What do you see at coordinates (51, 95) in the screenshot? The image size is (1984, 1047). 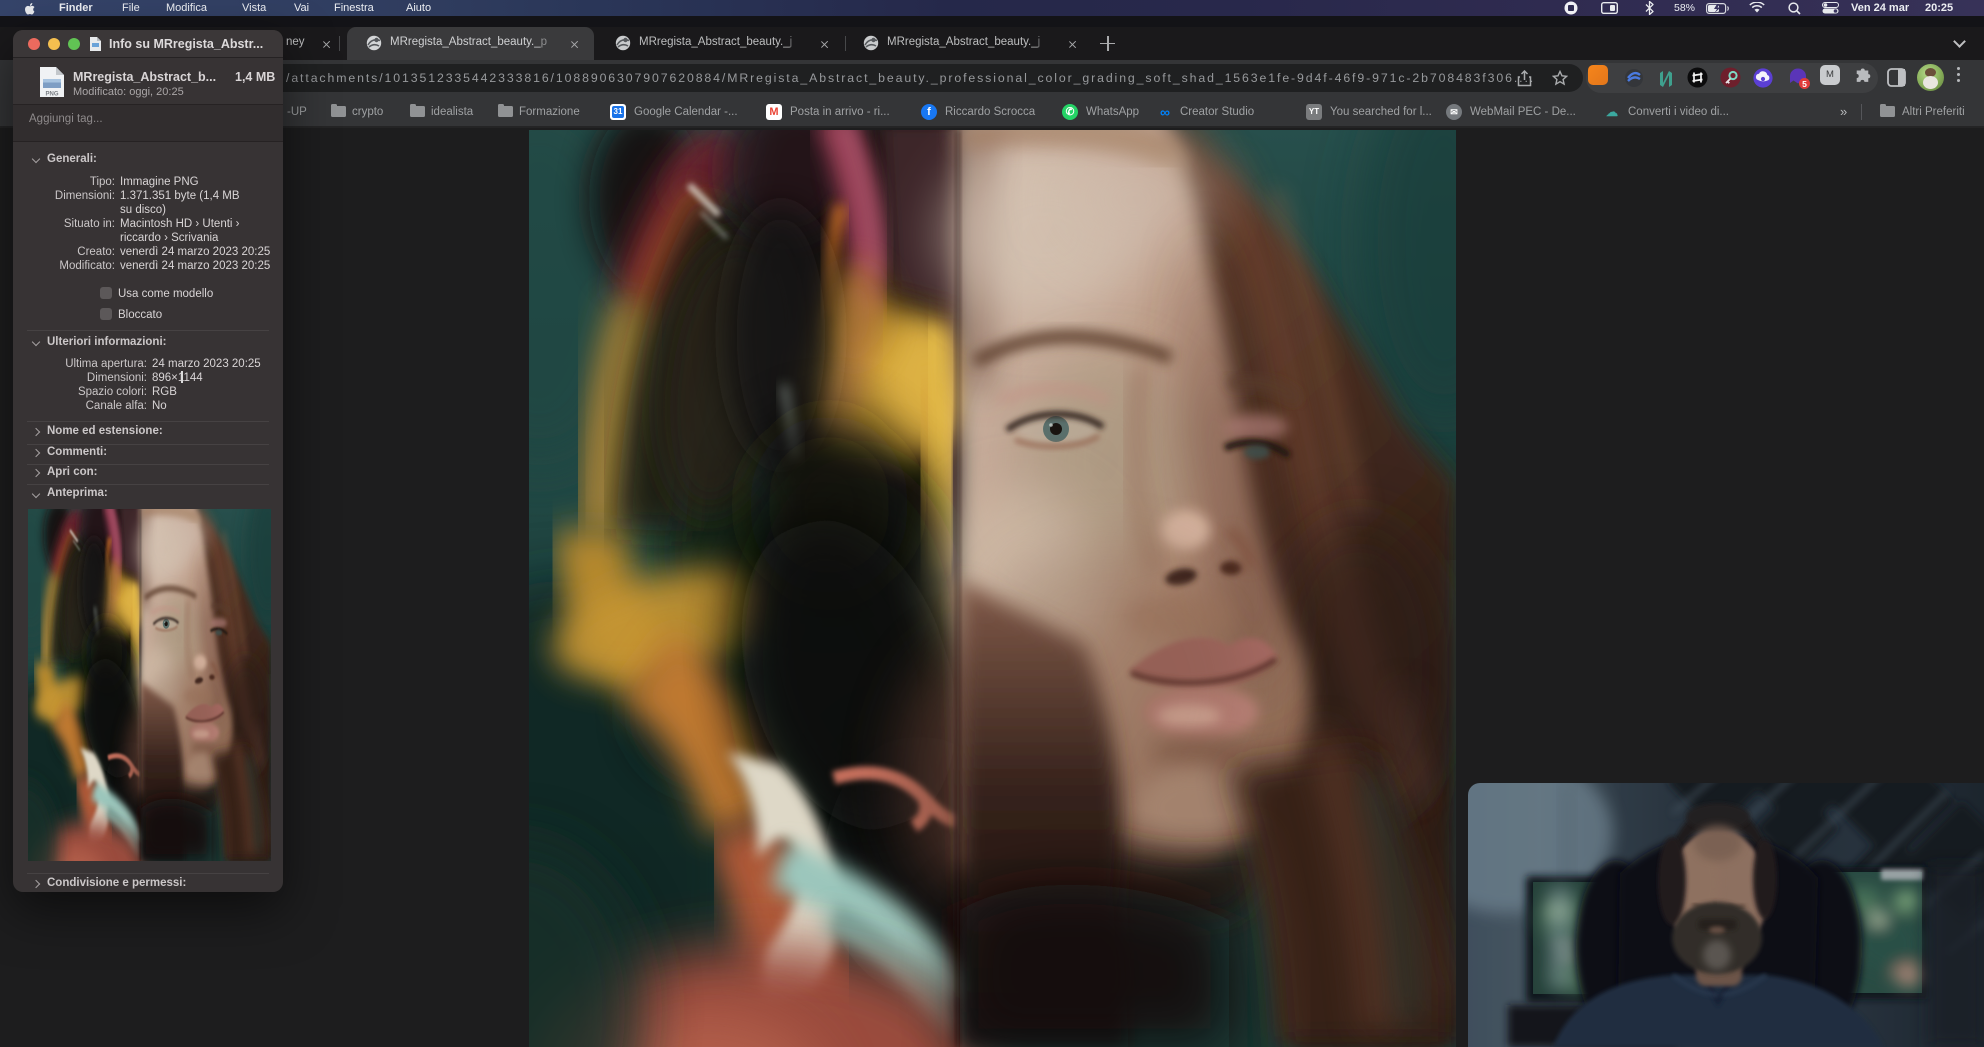 I see `svg-text: PNG` at bounding box center [51, 95].